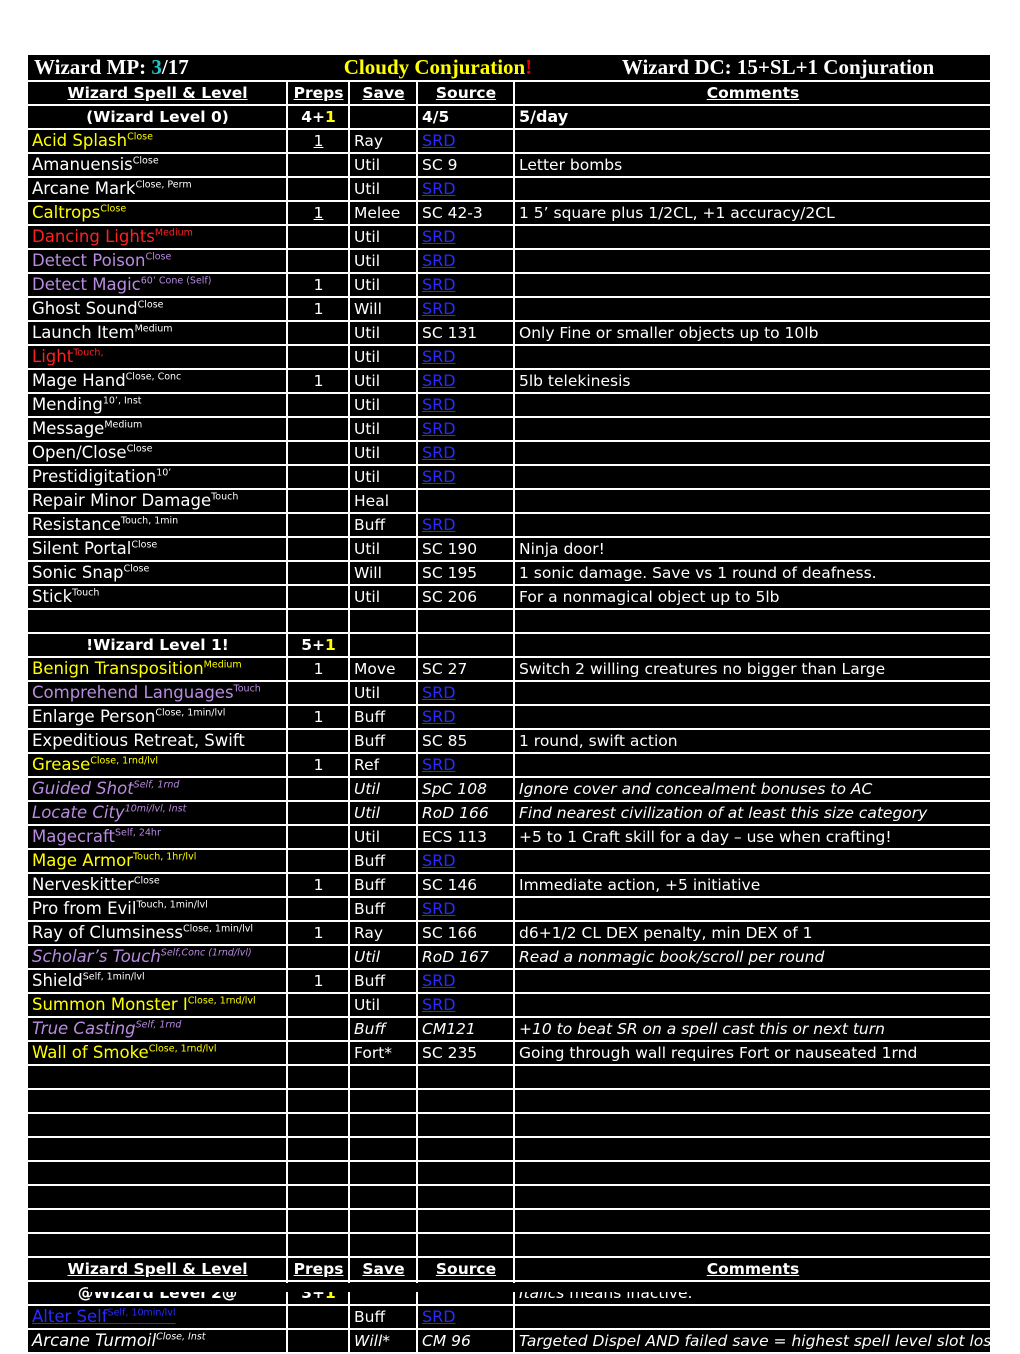 This screenshot has height=1354, width=1020. What do you see at coordinates (158, 214) in the screenshot?
I see `spell-name-cell: CaltropsClose` at bounding box center [158, 214].